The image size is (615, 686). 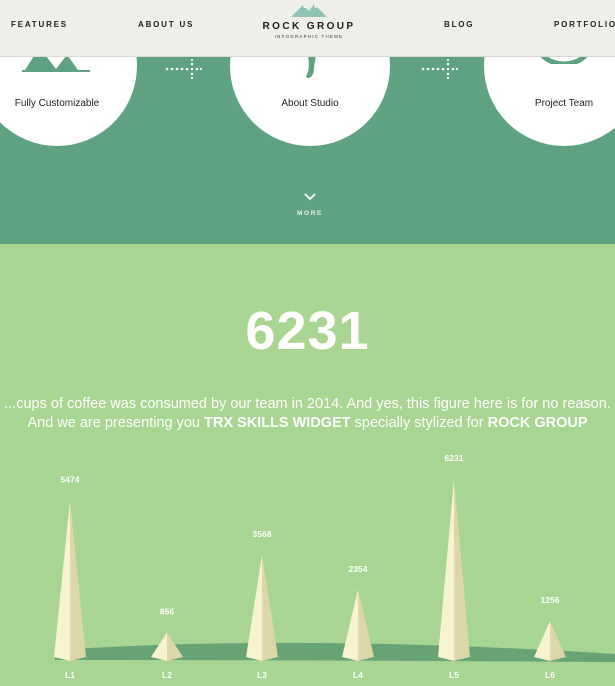 I want to click on feature-circle-studio: About Studio, so click(x=310, y=101).